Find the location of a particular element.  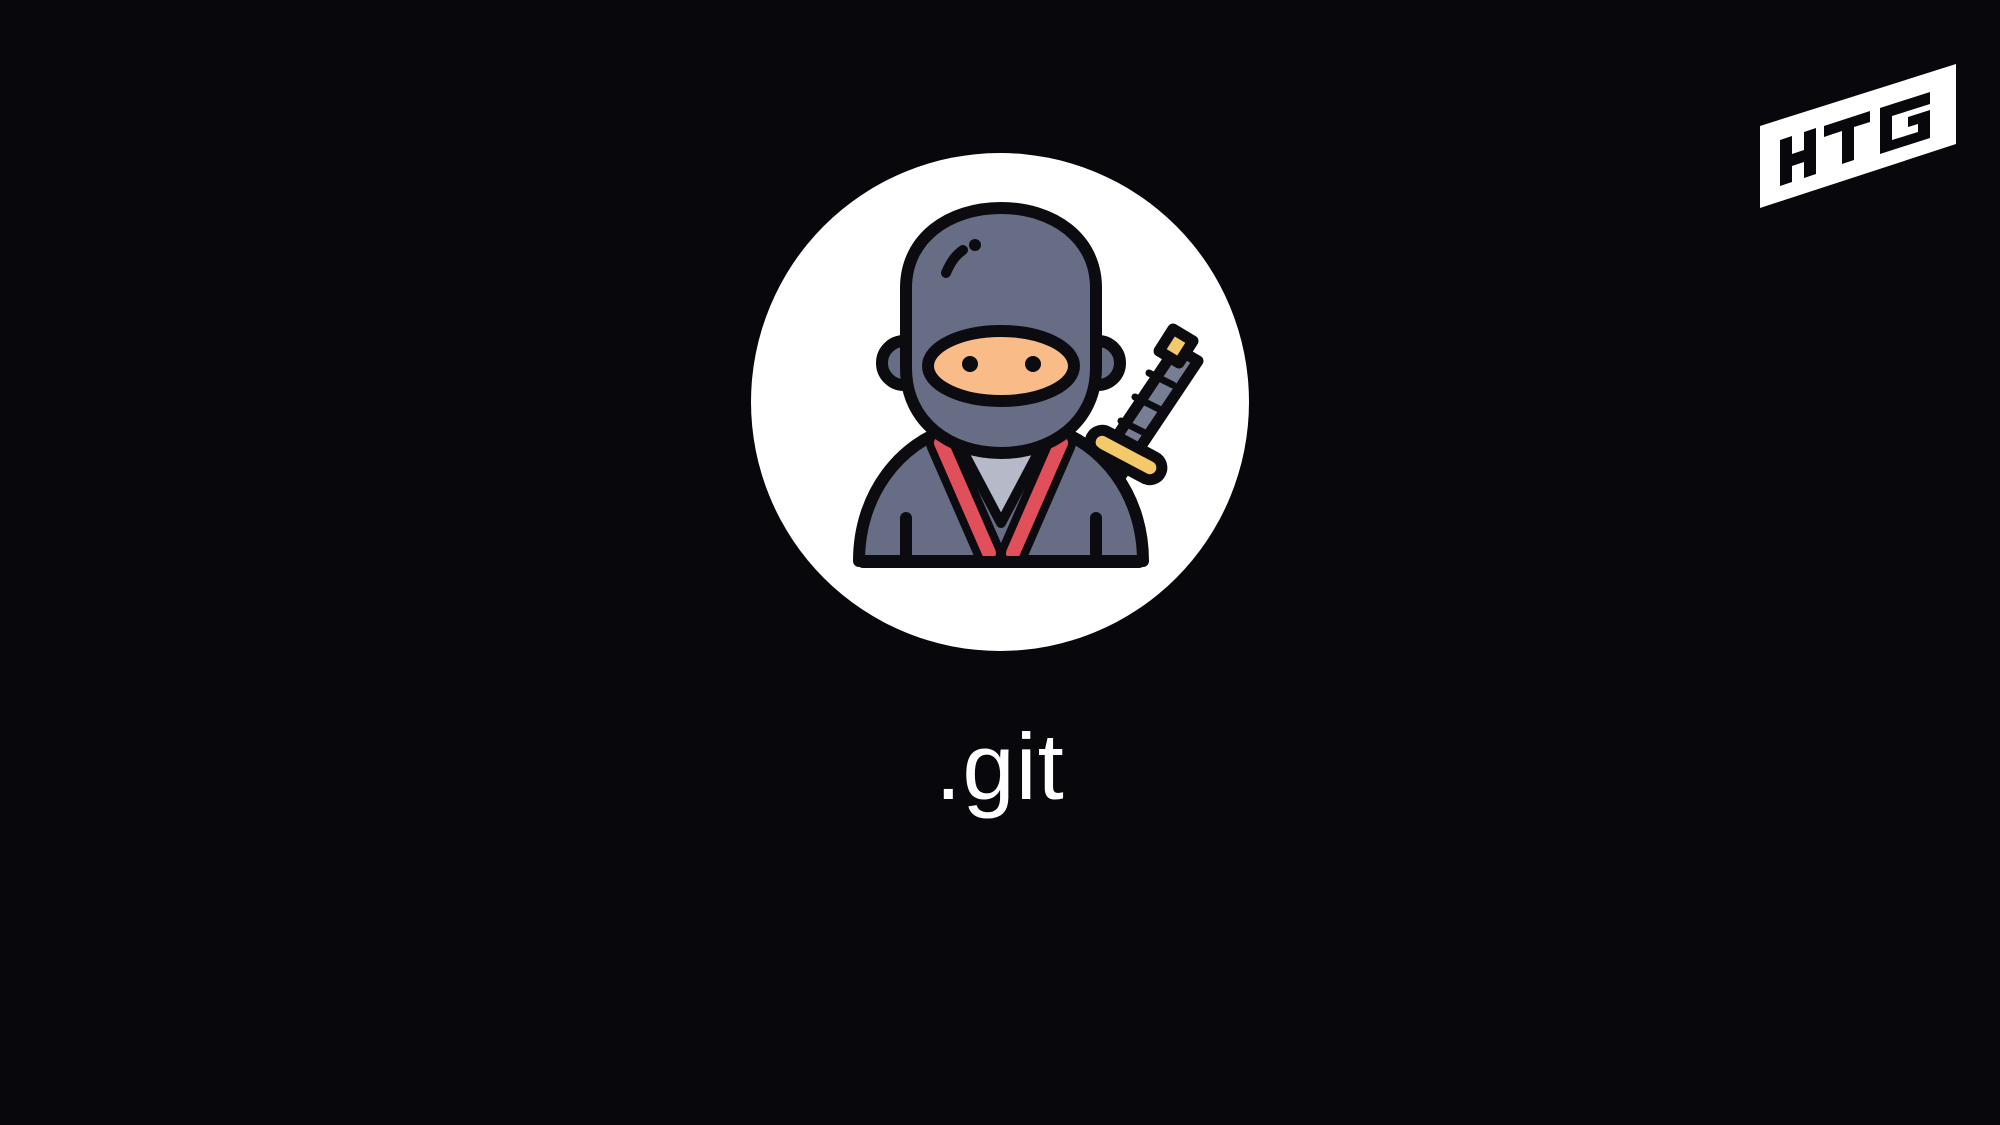

profile-name: .git is located at coordinates (1000, 766).